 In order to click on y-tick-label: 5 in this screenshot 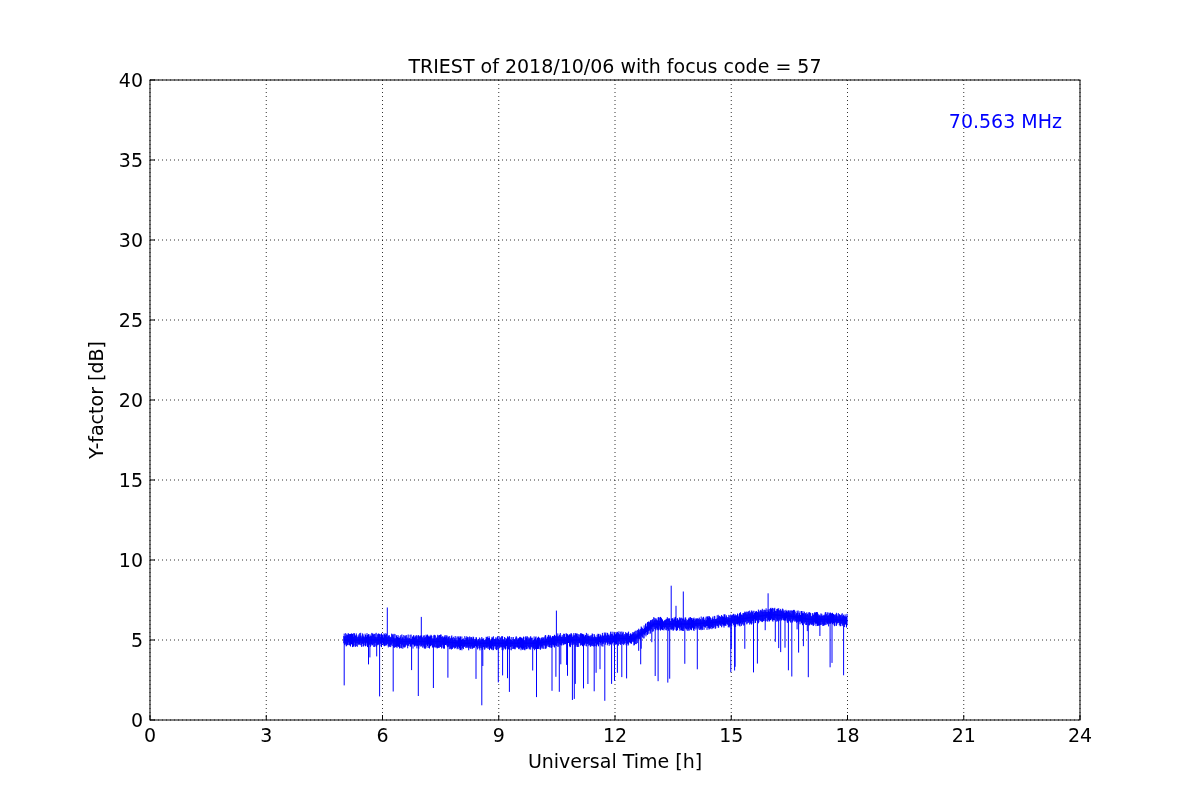, I will do `click(136, 640)`.